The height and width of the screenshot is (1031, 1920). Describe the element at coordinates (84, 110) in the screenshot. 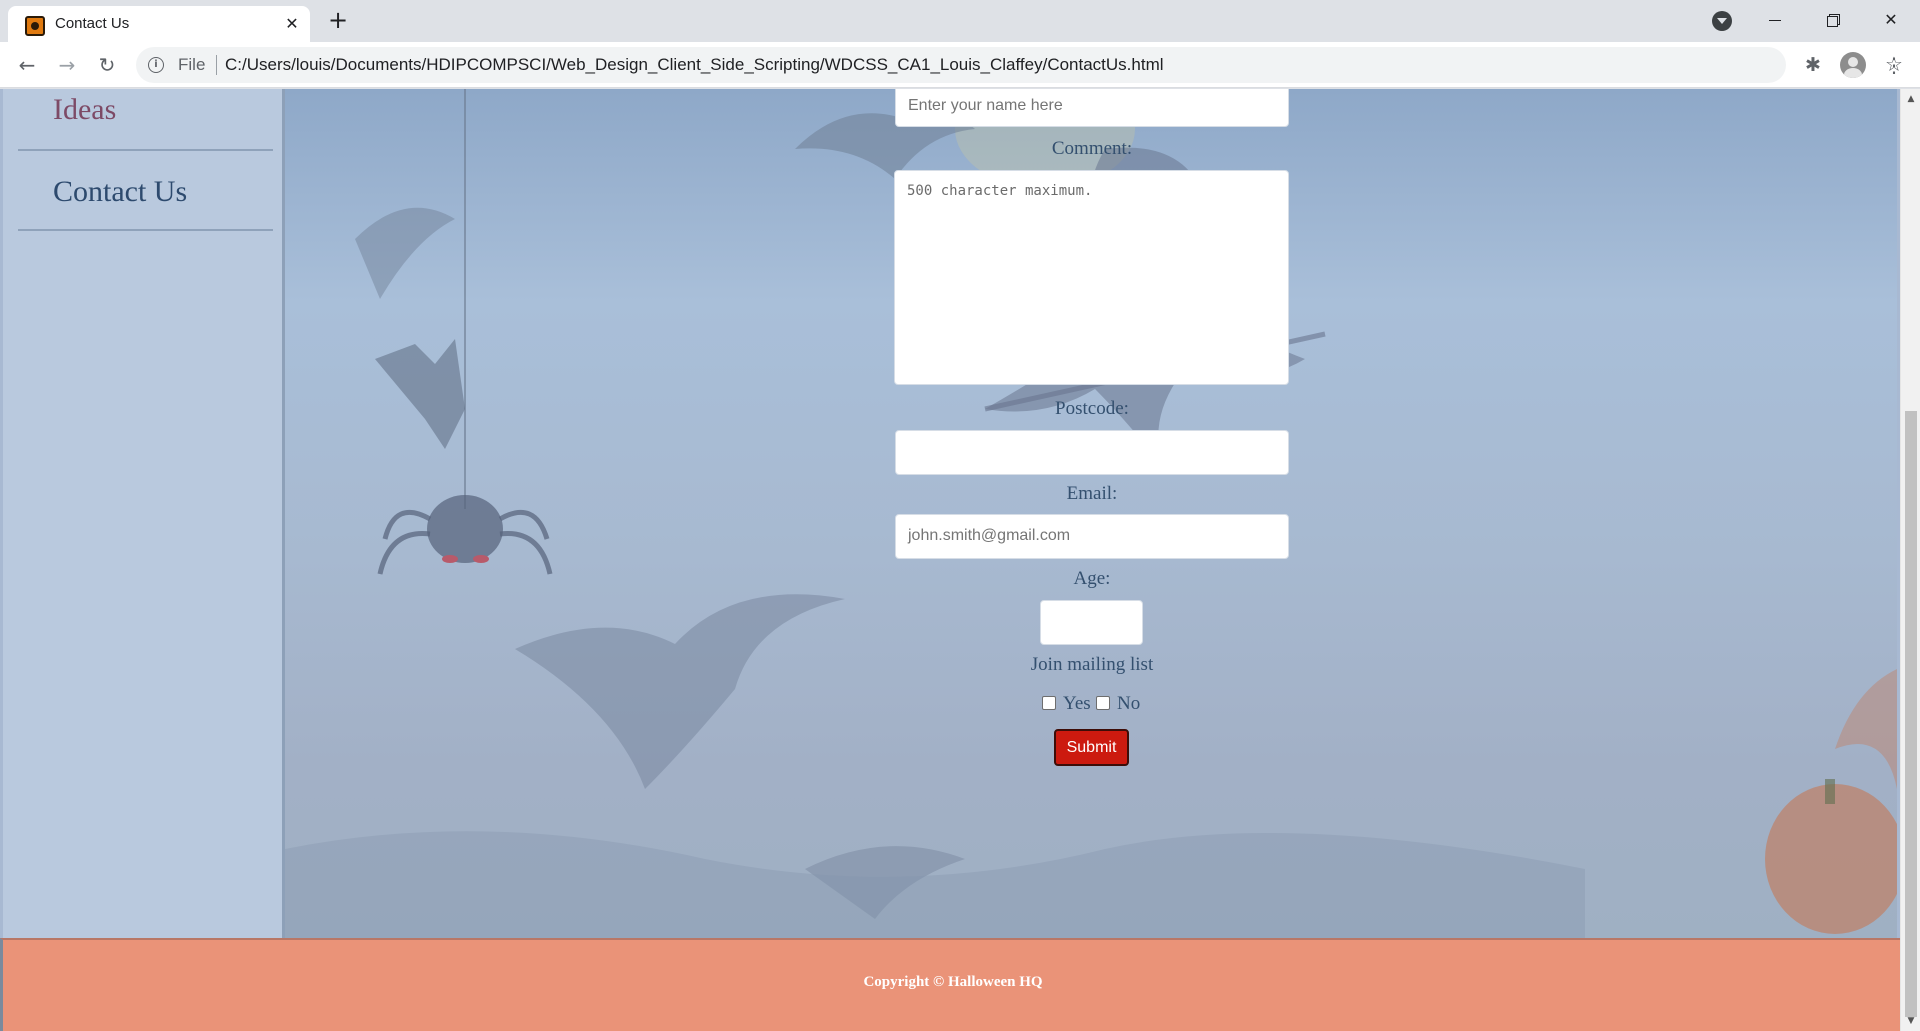

I see `sidebar-item-ideas: Ideas` at that location.